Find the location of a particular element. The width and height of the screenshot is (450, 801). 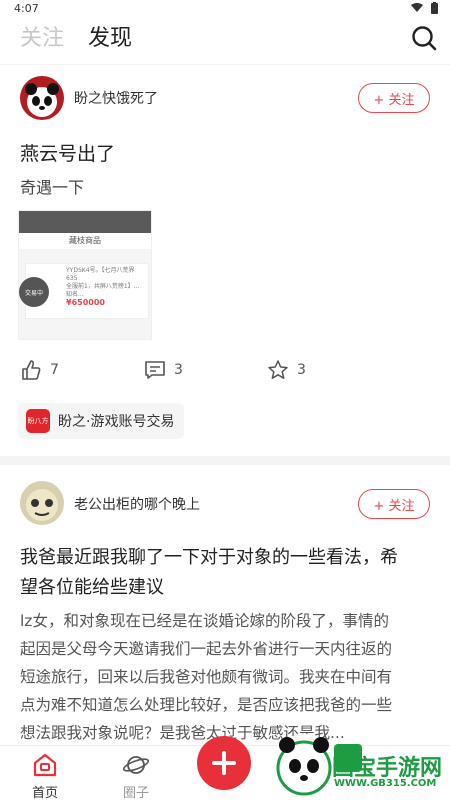

post-actions: 7 3 3 is located at coordinates (225, 374).